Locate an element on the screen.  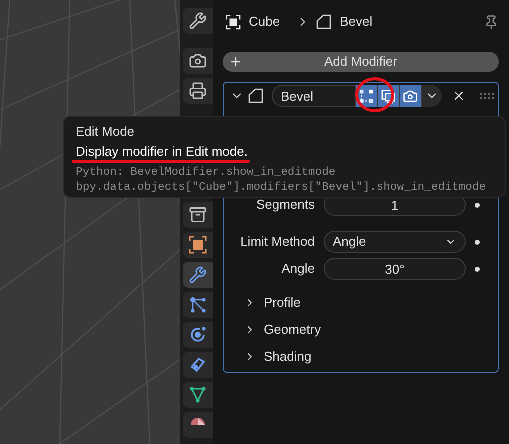
wrench-icon is located at coordinates (198, 275).